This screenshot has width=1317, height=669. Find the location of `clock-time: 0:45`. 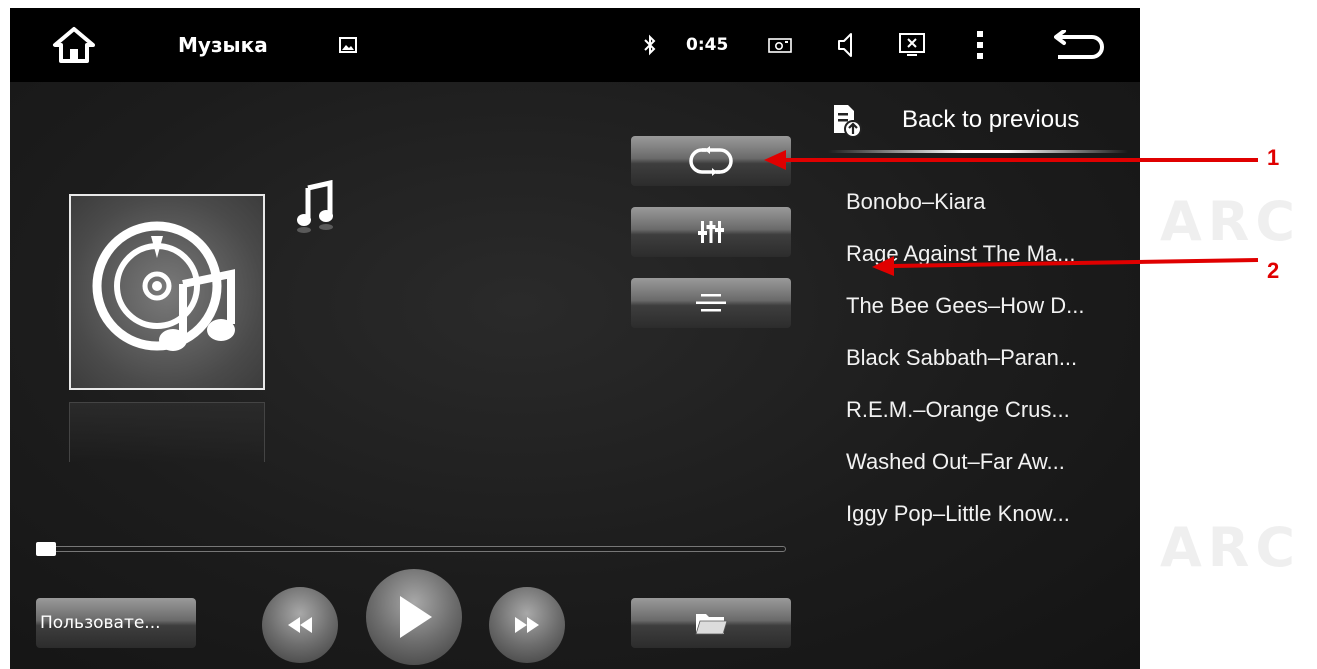

clock-time: 0:45 is located at coordinates (707, 45).